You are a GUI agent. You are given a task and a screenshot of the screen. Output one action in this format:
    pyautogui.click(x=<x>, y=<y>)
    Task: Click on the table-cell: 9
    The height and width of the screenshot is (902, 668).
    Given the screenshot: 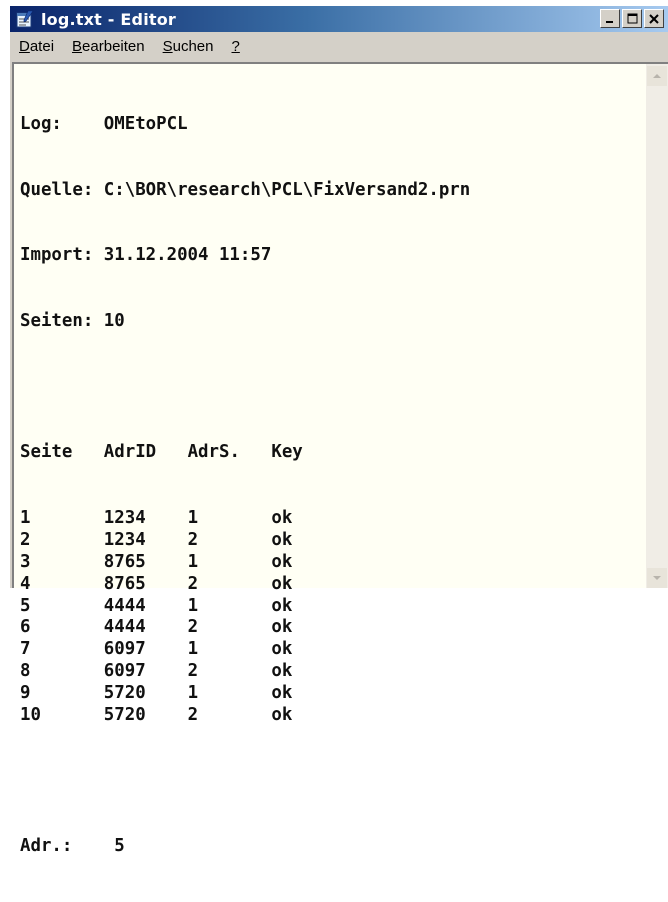 What is the action you would take?
    pyautogui.click(x=25, y=693)
    